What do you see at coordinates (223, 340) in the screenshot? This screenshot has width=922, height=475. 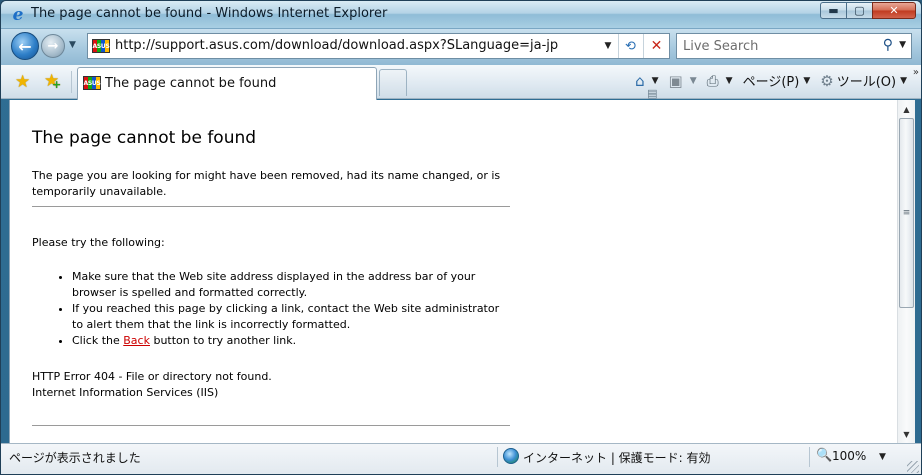 I see `back-suffix-text: button to try another link.` at bounding box center [223, 340].